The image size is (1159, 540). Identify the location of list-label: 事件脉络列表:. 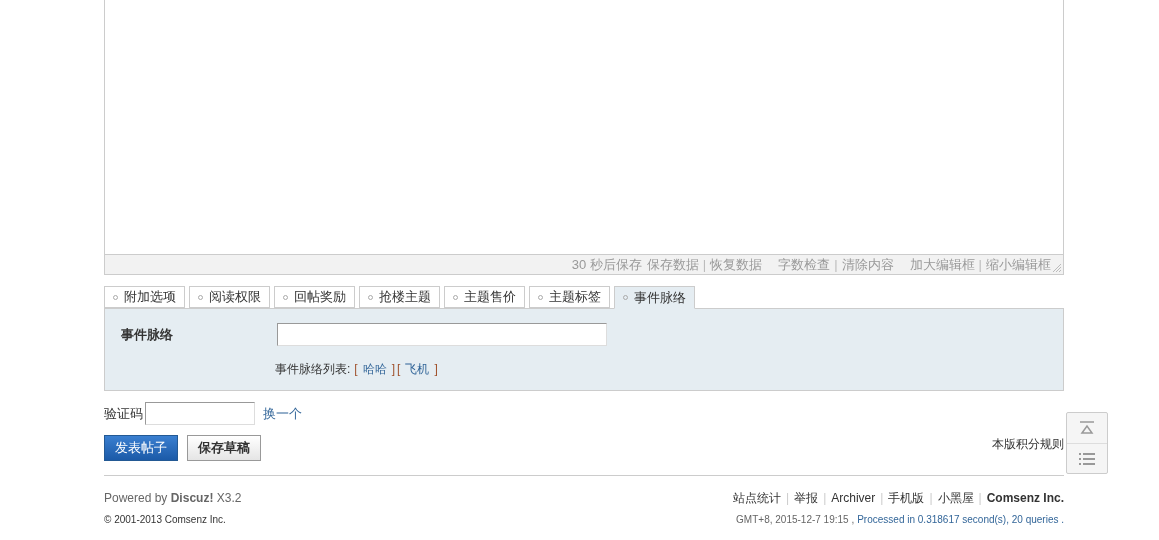
(313, 369).